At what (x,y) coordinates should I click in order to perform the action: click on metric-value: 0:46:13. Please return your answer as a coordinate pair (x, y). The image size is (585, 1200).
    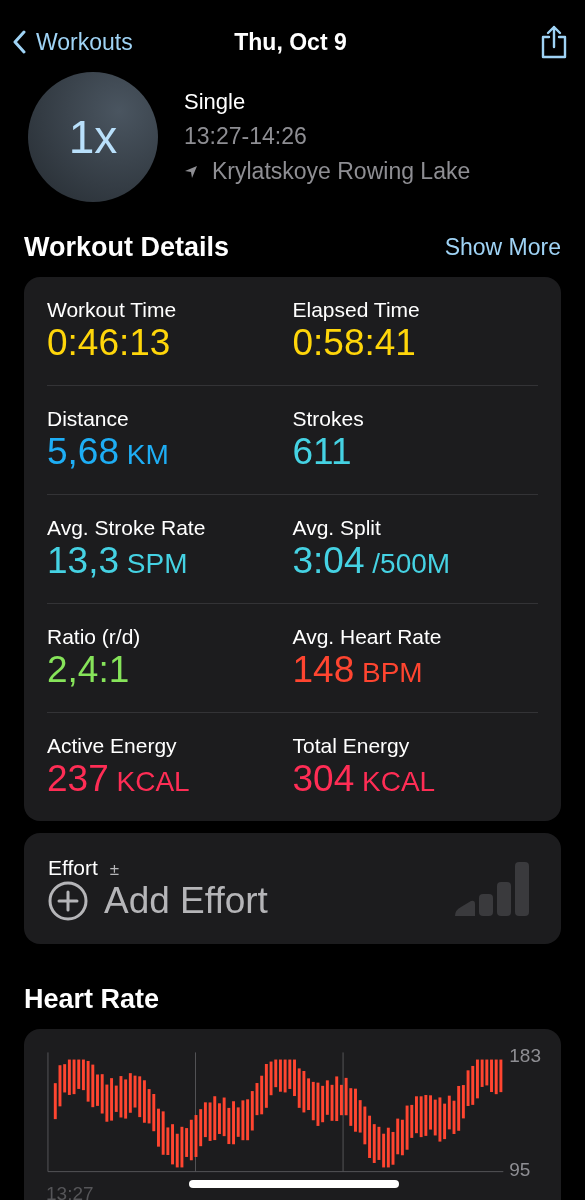
    Looking at the image, I should click on (109, 343).